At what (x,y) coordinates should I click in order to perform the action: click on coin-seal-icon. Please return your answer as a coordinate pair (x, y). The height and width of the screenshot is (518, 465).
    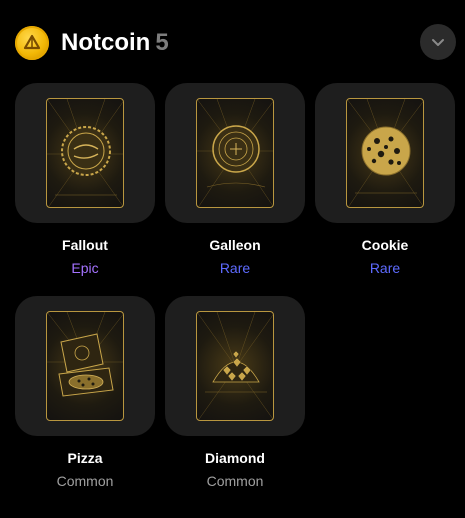
    Looking at the image, I should click on (235, 153).